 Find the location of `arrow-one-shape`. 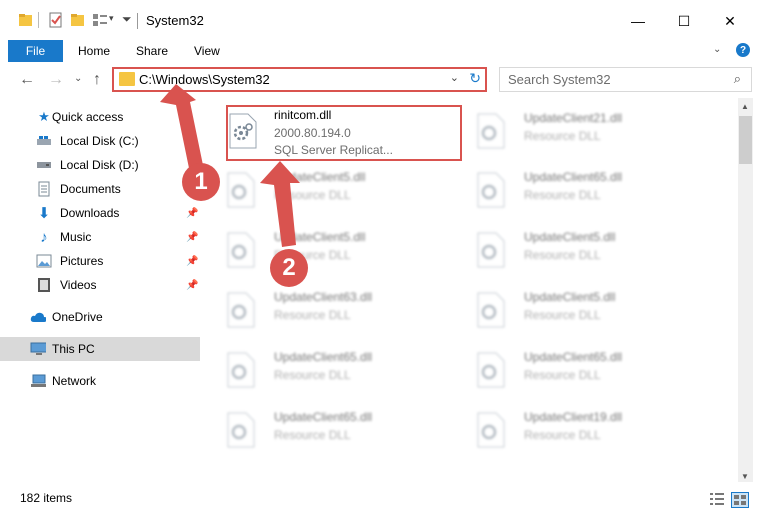

arrow-one-shape is located at coordinates (182, 128).